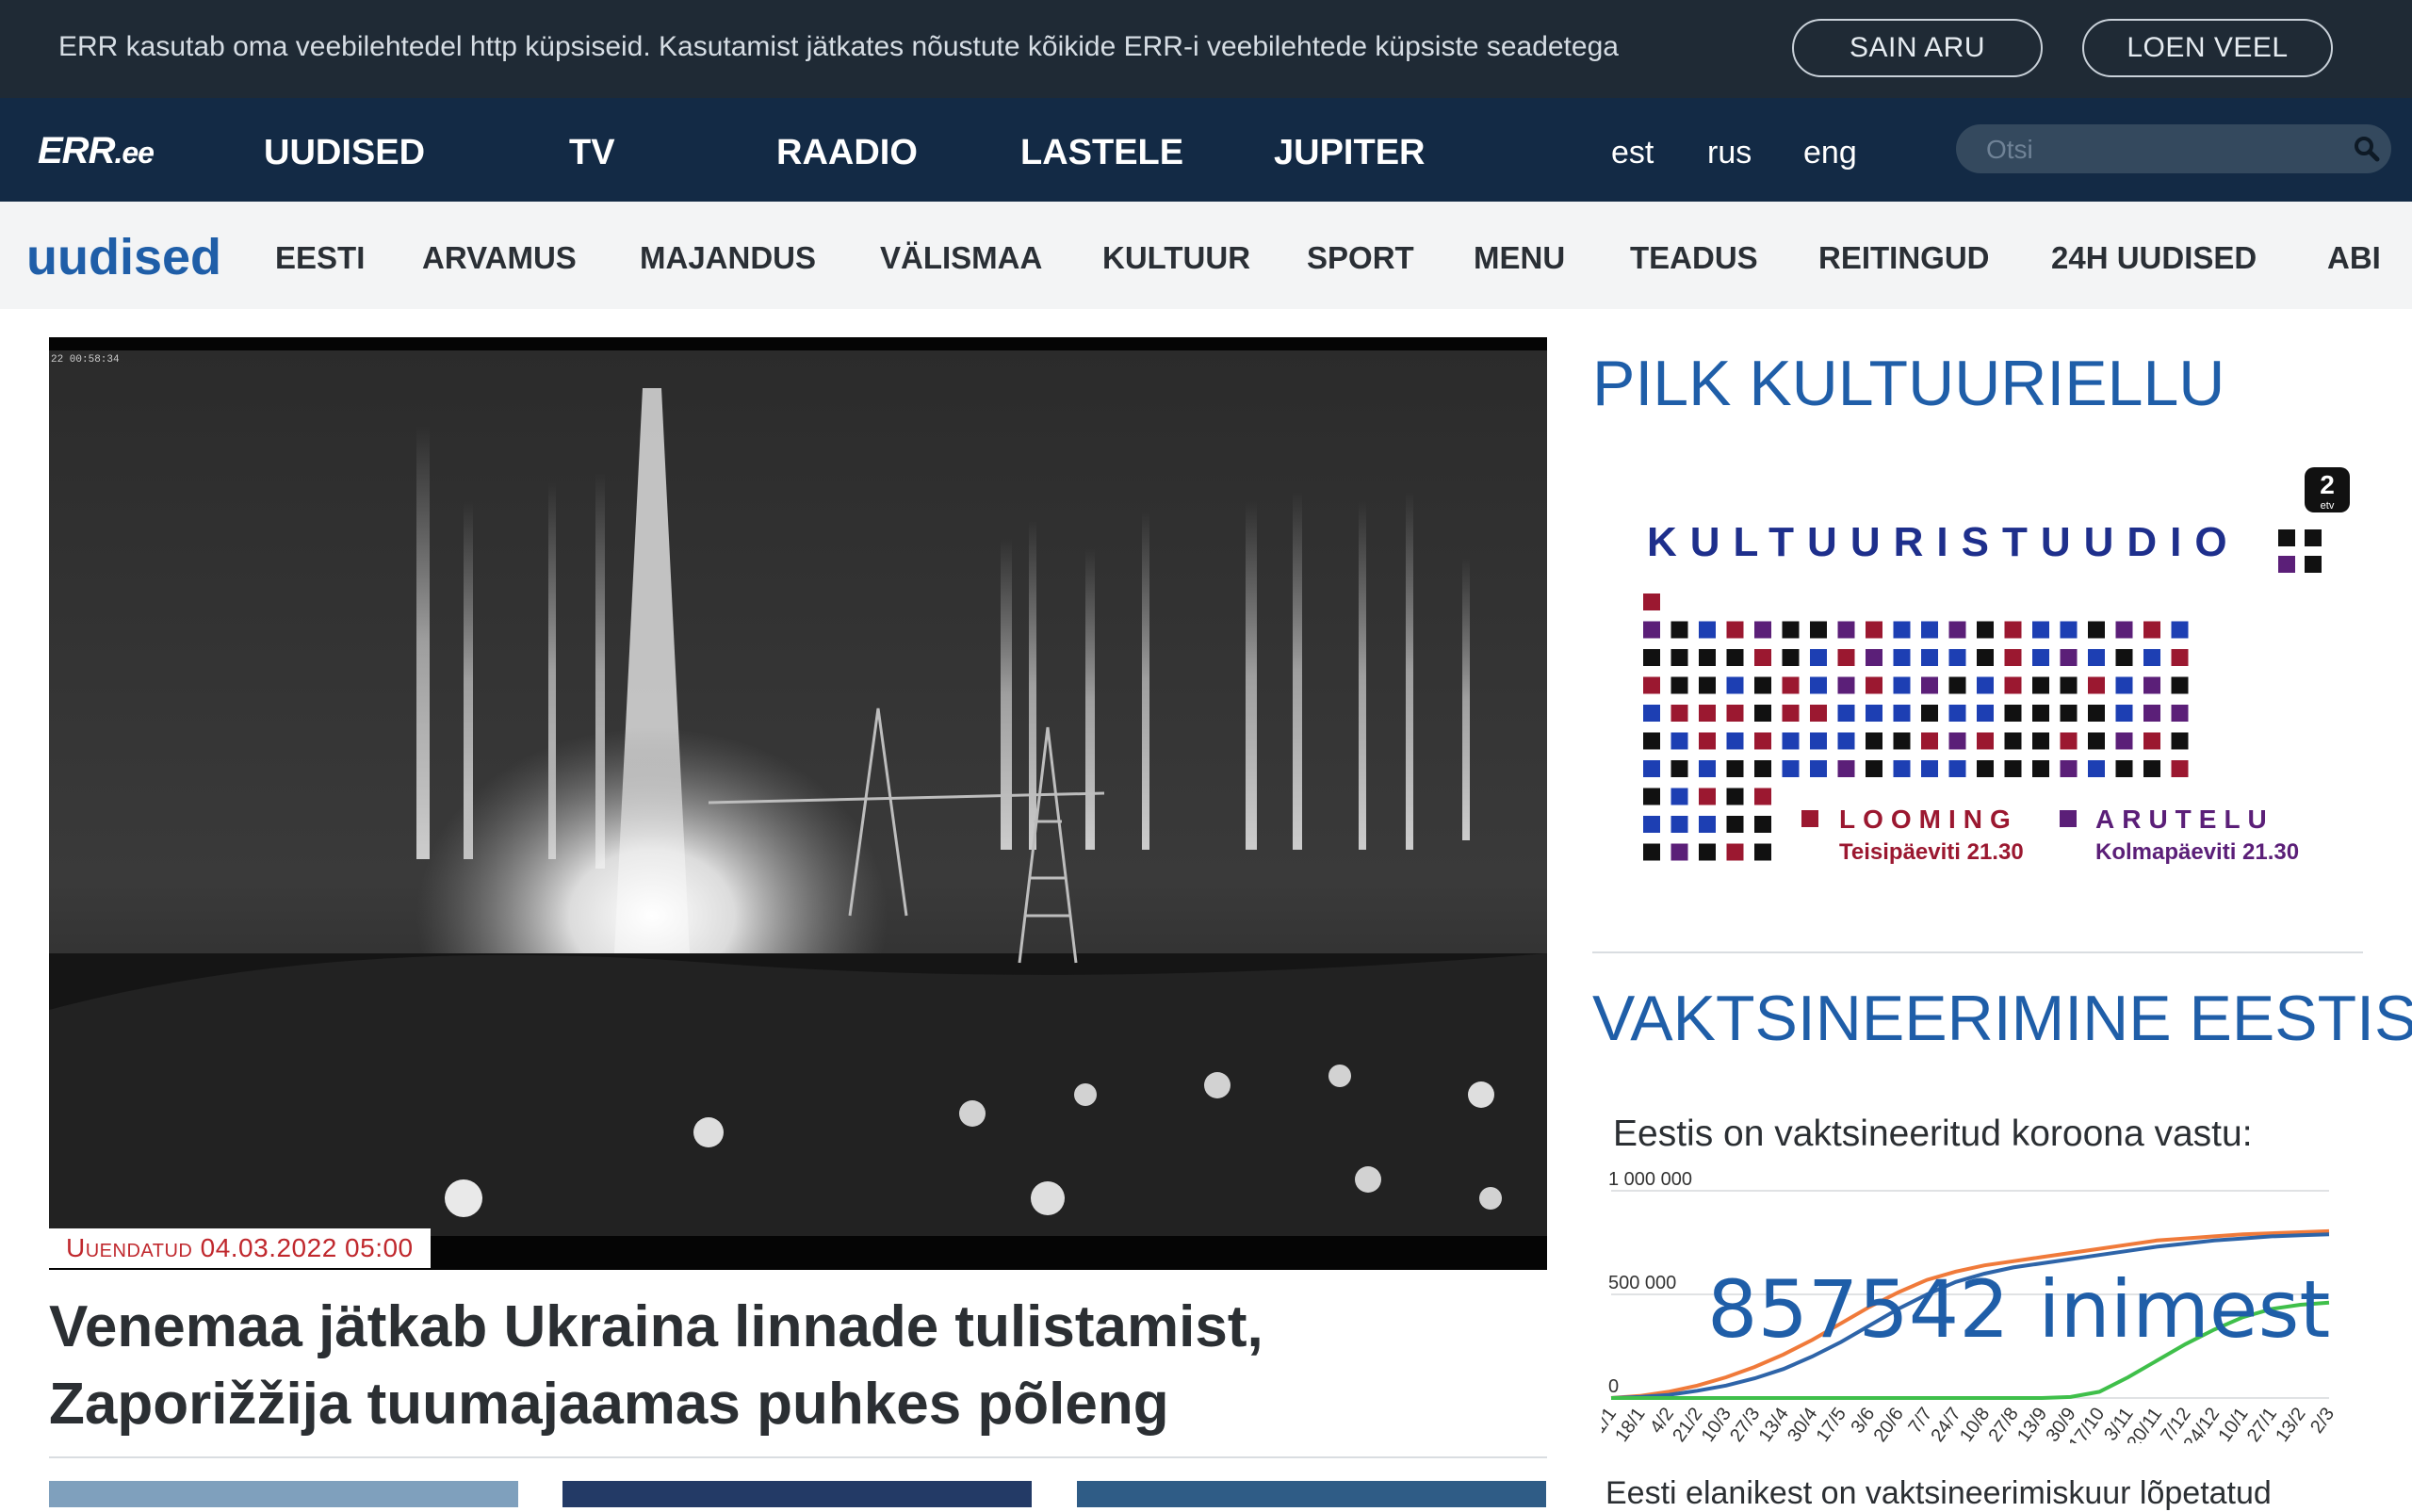 Image resolution: width=2412 pixels, height=1512 pixels. Describe the element at coordinates (2155, 150) in the screenshot. I see `search-input` at that location.